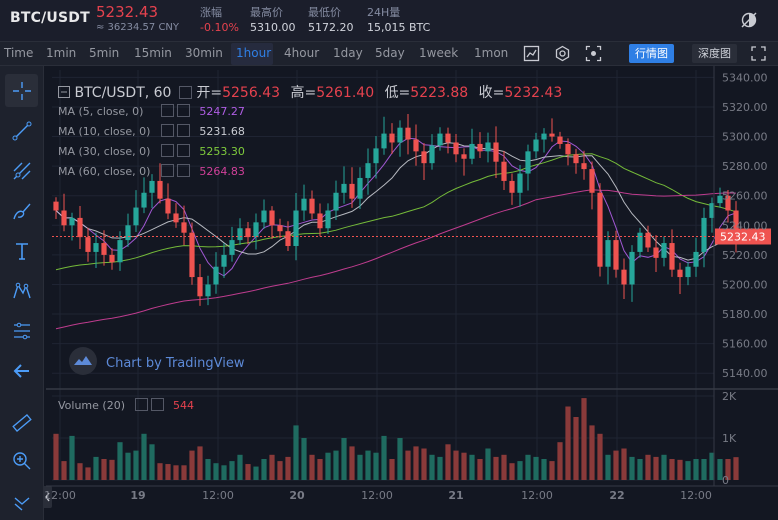 This screenshot has height=520, width=778. I want to click on trend-line-icon, so click(21, 130).